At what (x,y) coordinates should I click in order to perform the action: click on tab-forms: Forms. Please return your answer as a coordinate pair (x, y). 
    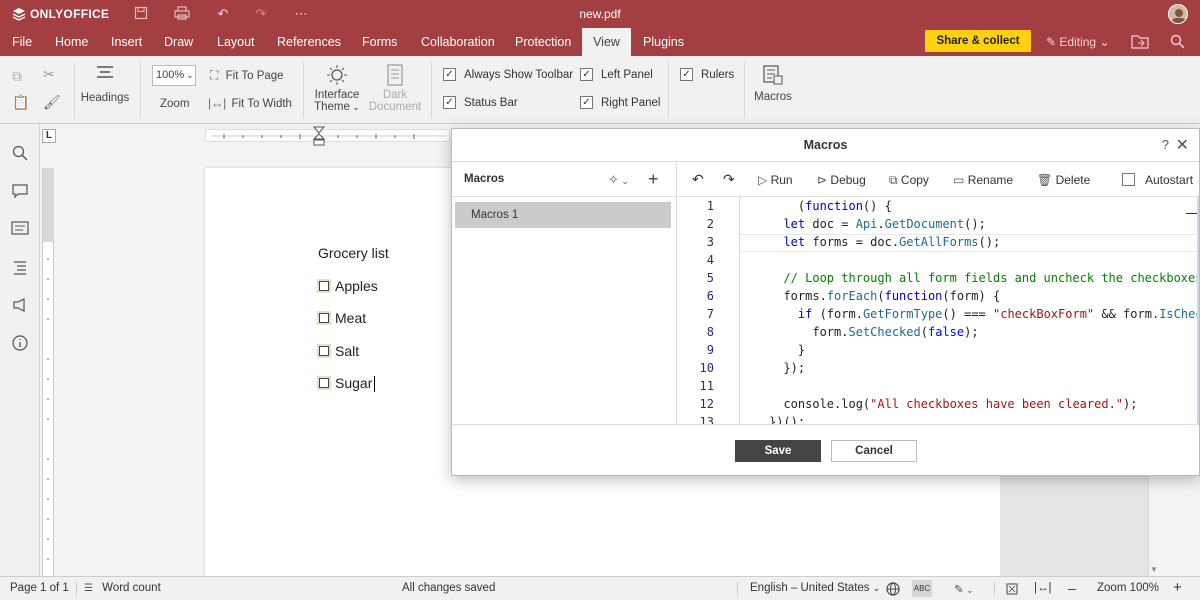
    Looking at the image, I should click on (379, 42).